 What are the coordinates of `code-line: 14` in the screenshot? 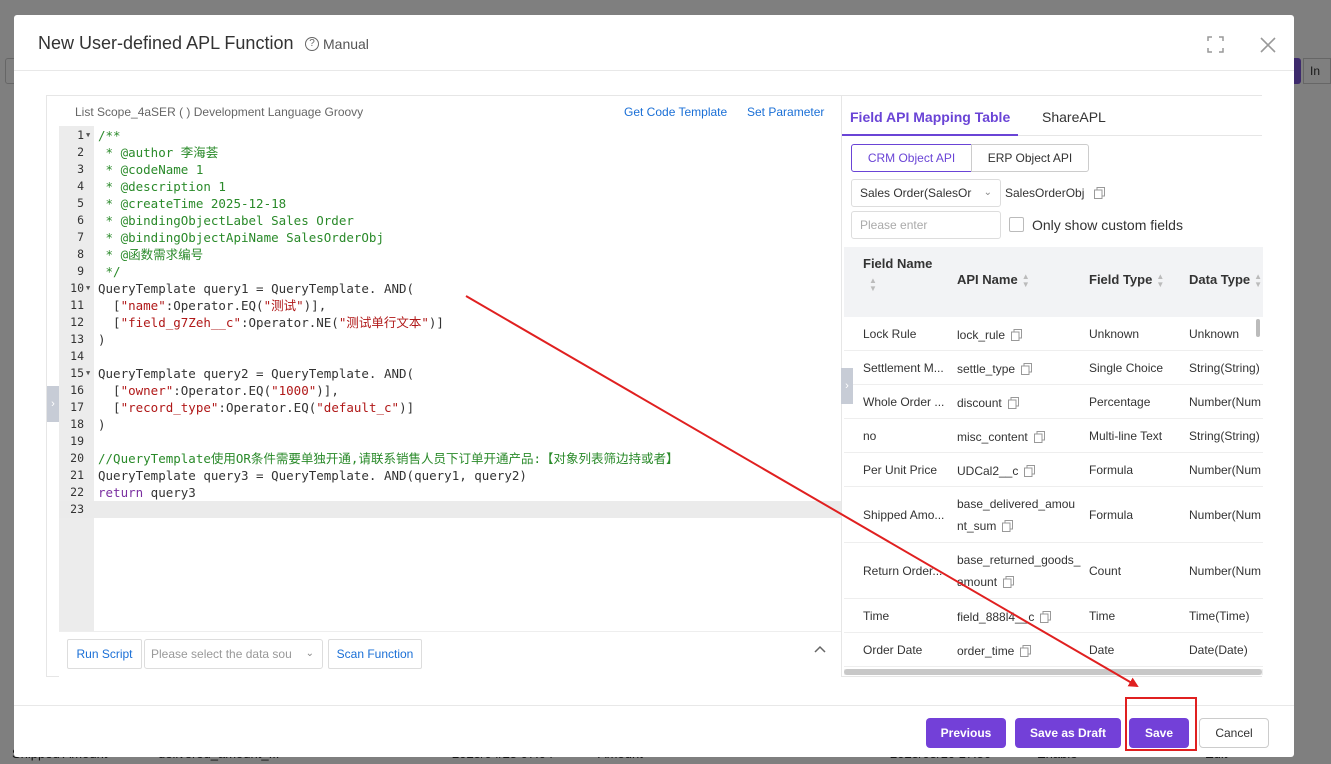 It's located at (450, 356).